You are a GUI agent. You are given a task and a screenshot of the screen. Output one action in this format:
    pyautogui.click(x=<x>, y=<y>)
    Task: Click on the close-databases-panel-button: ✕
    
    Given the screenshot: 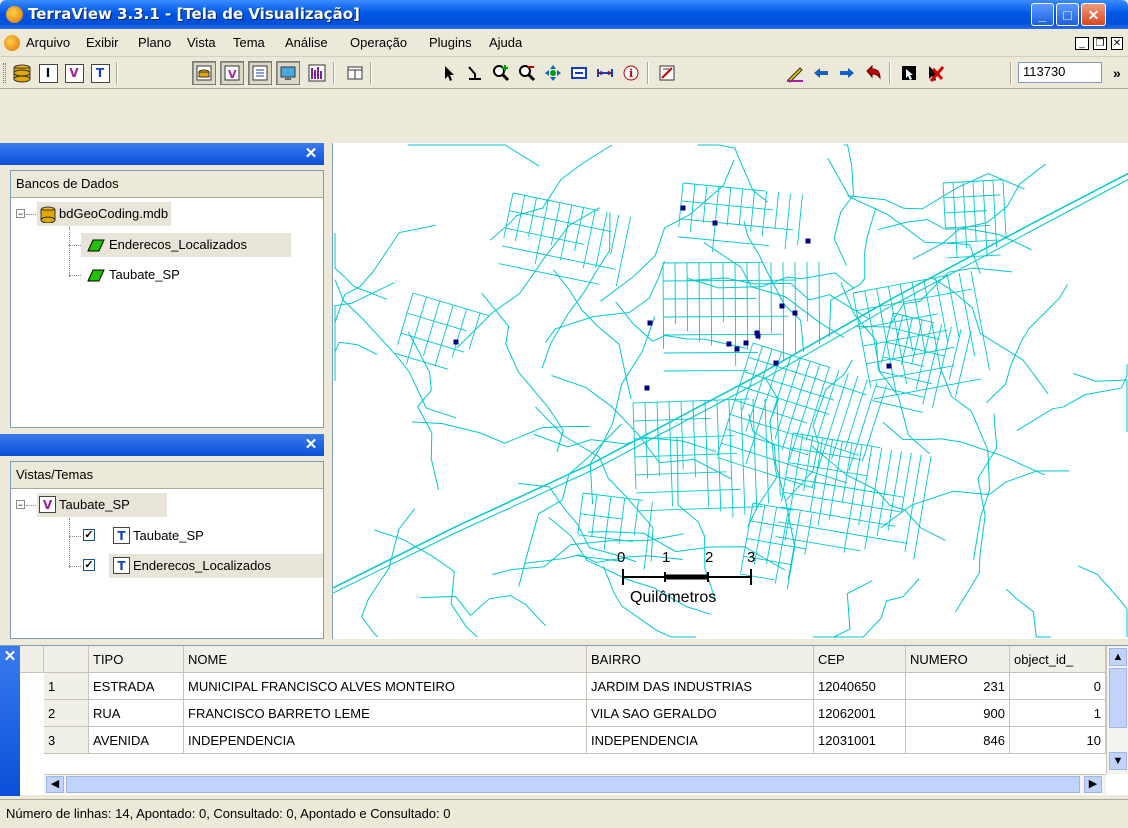 What is the action you would take?
    pyautogui.click(x=311, y=154)
    